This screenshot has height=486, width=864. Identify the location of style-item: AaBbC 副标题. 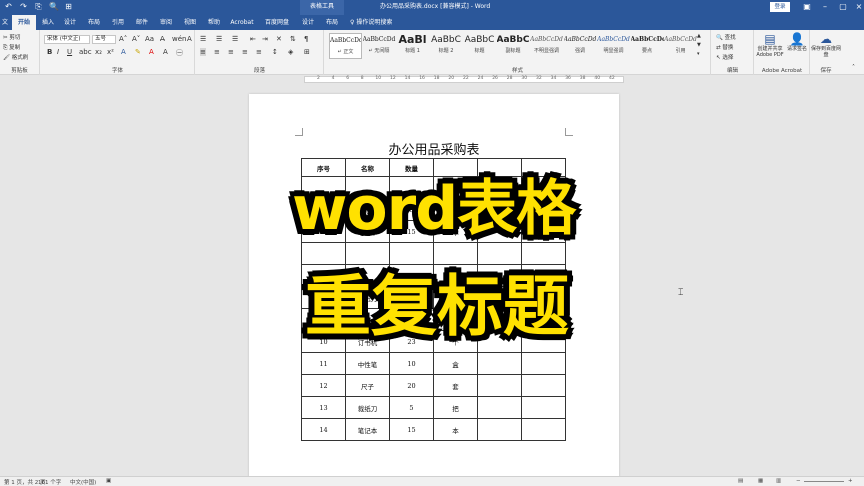
(513, 46).